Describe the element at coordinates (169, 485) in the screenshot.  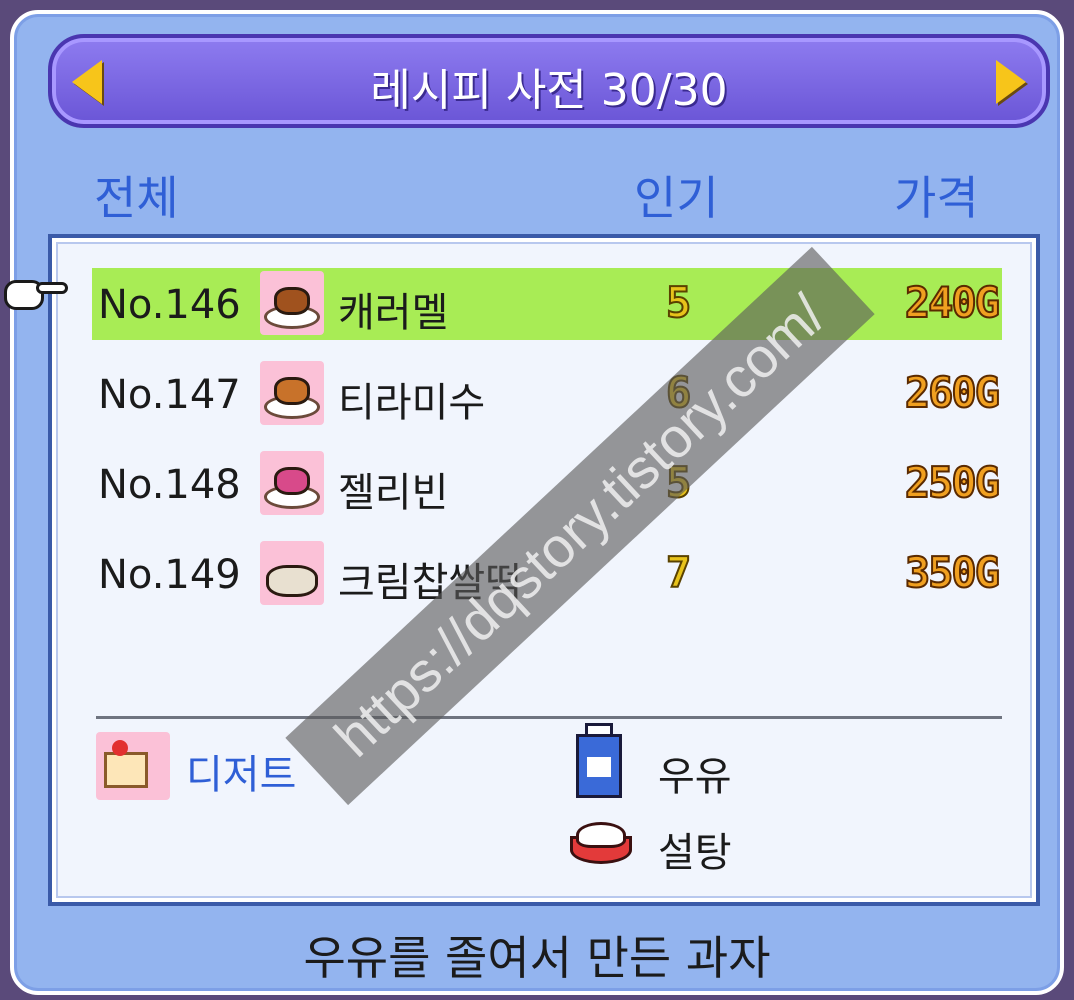
I see `recipe-number: No.148` at that location.